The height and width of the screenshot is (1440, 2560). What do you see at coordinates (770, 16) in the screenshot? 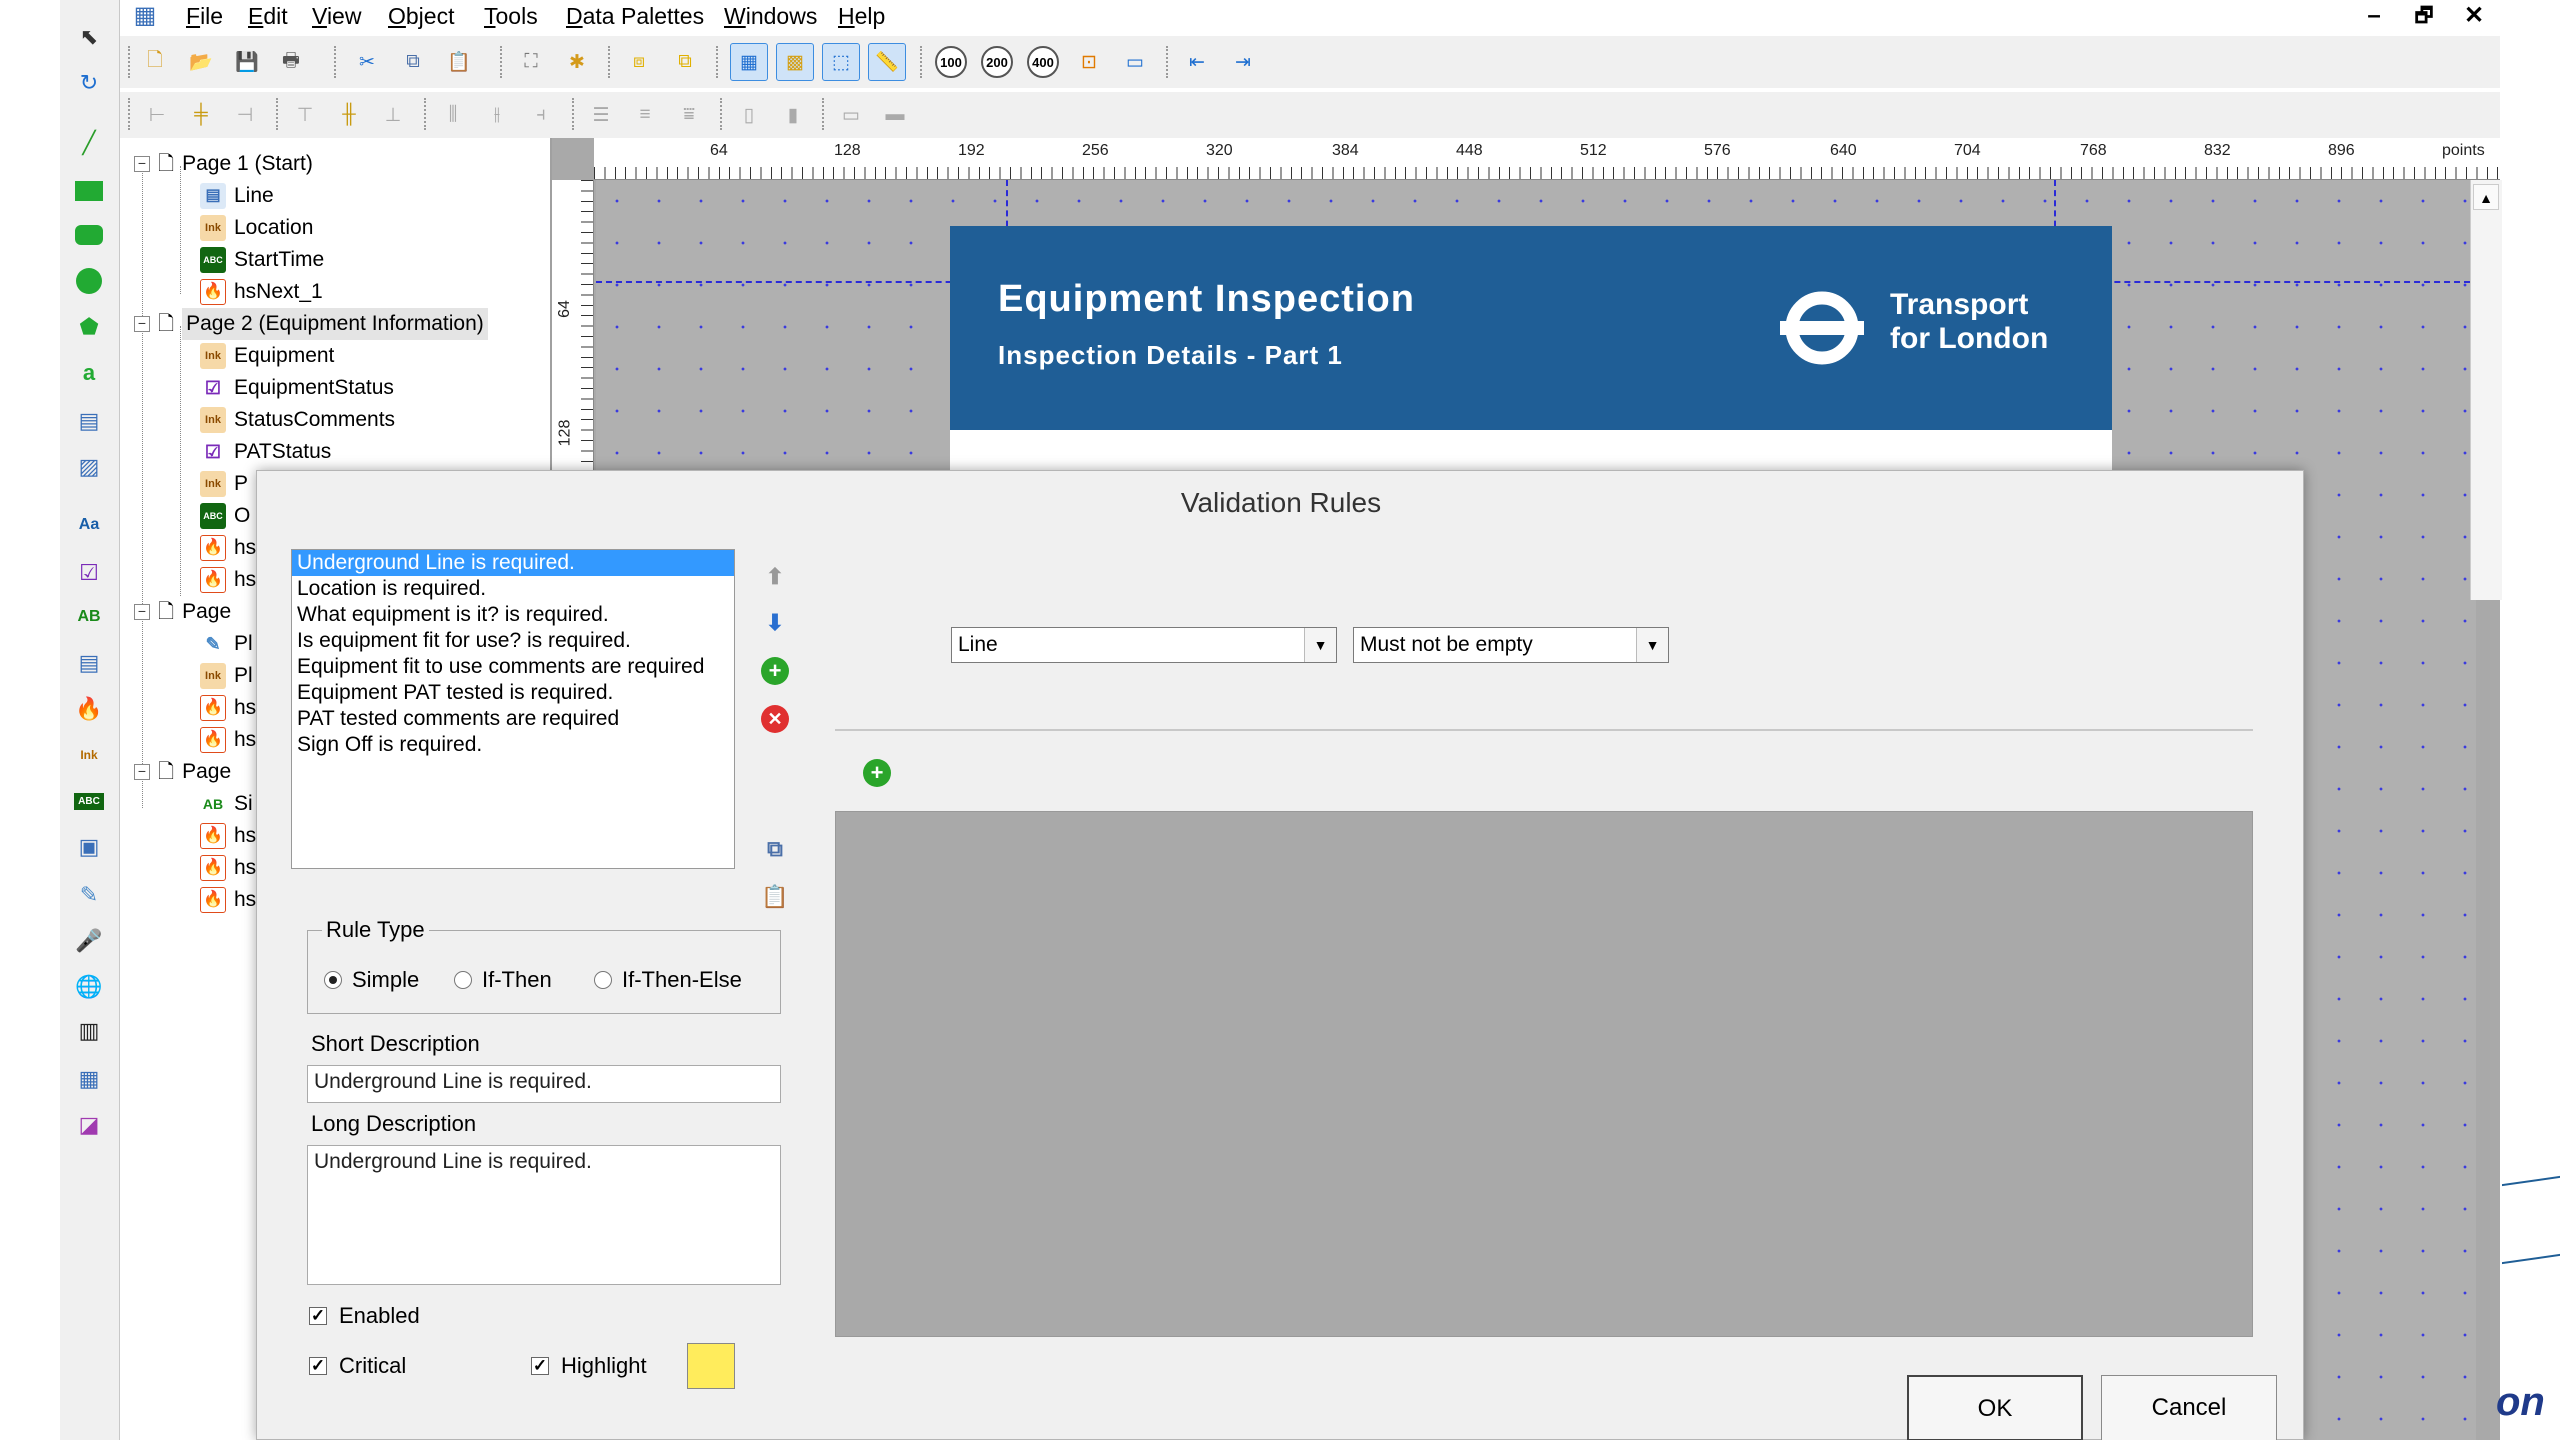
I see `menu-windows: Windows` at bounding box center [770, 16].